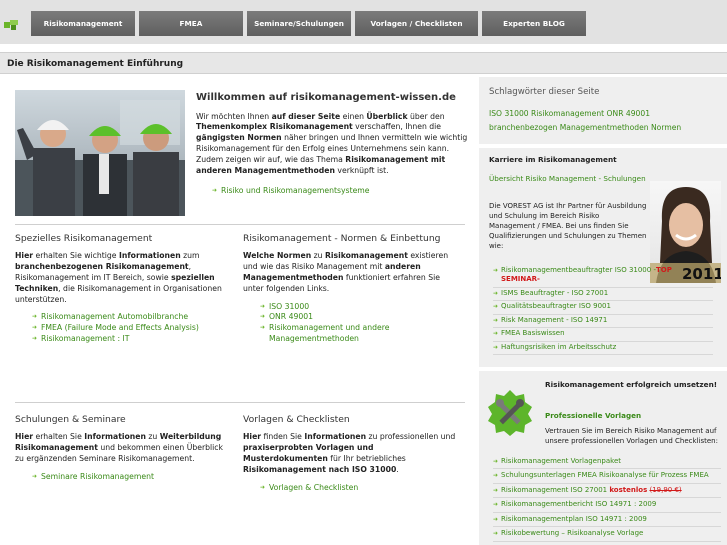  I want to click on career-item-risk-management: ➜ Risk Management - ISO 14971, so click(603, 322).